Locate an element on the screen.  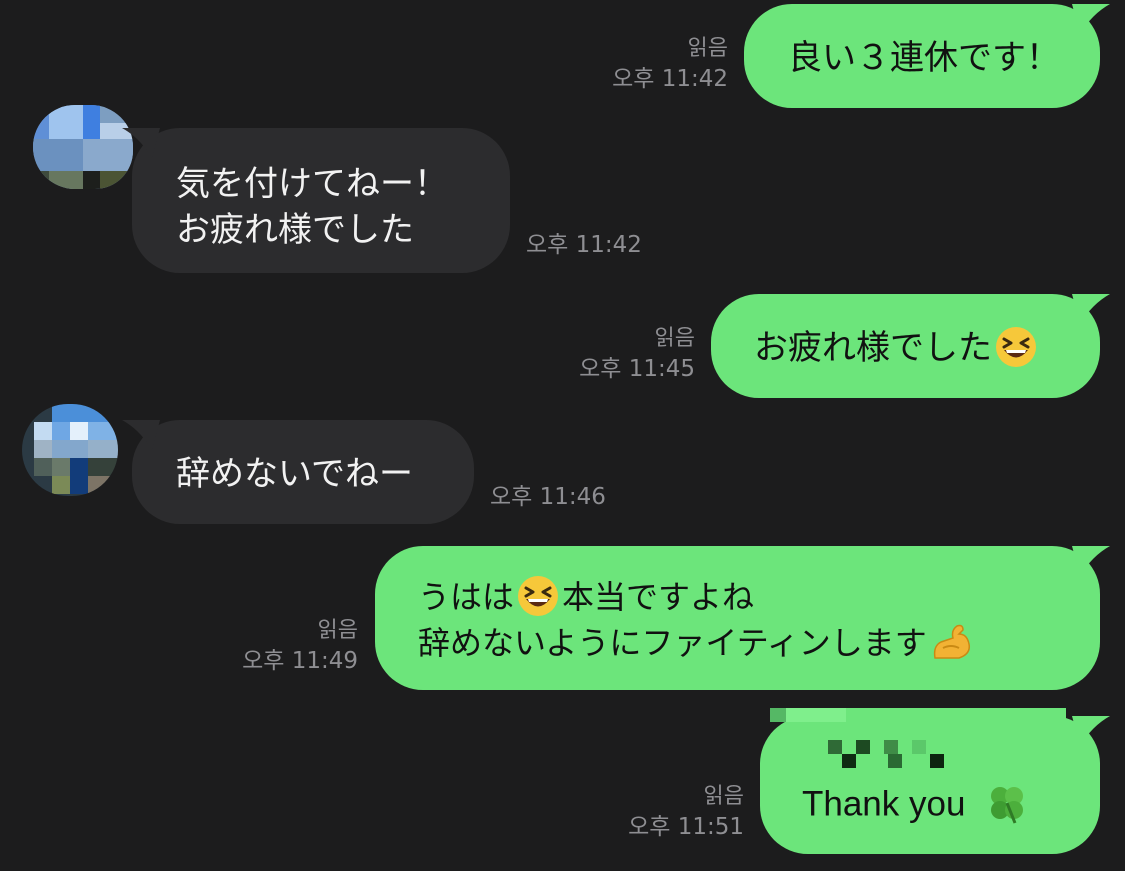
message-text: Thank you is located at coordinates (916, 806).